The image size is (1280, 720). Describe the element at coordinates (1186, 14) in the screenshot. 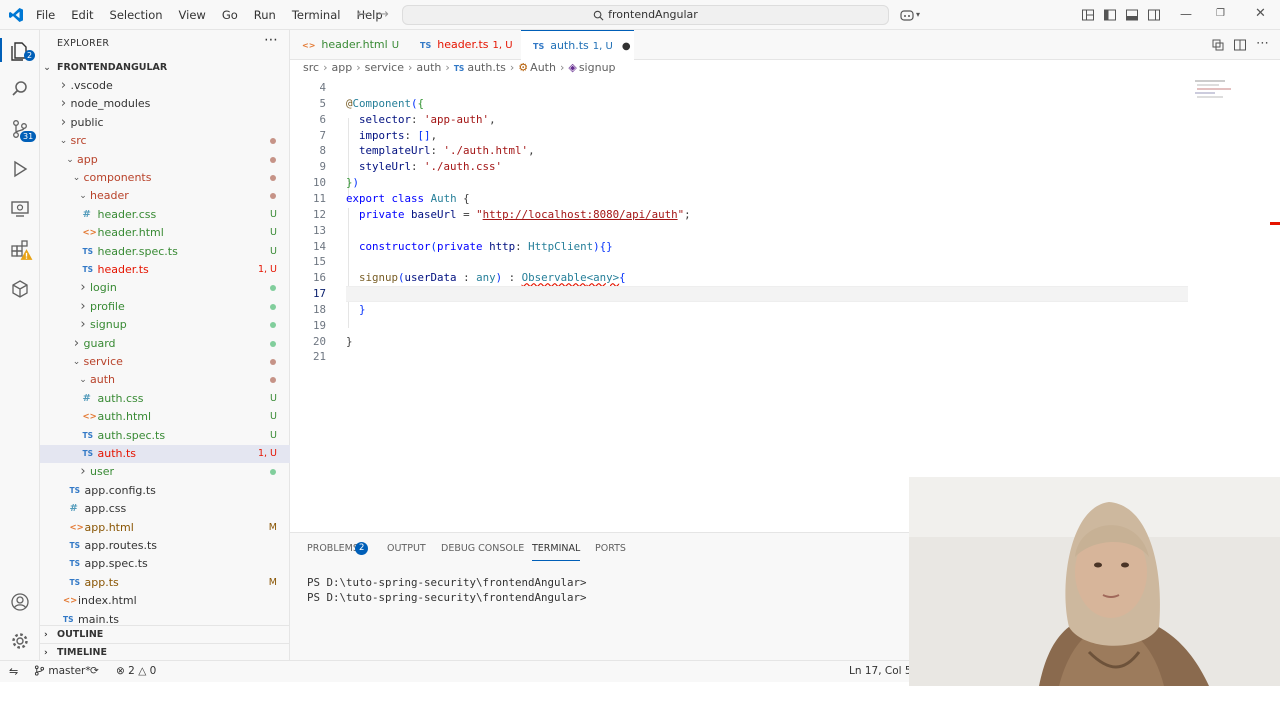

I see `minimize-icon: —` at that location.